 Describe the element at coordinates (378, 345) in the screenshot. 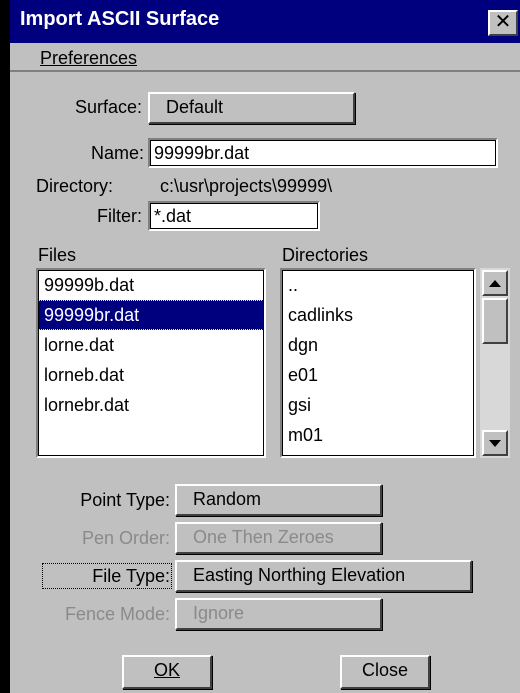

I see `directory-item: dgn` at that location.